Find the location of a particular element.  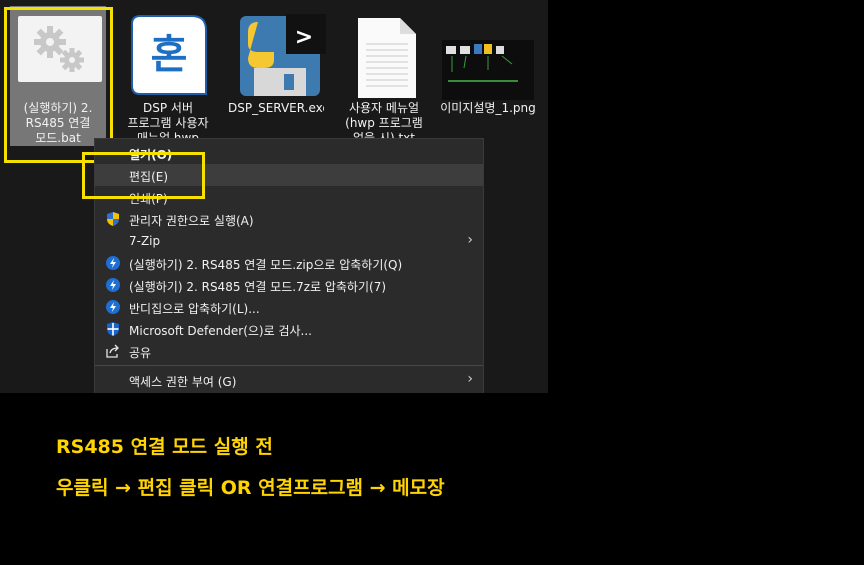

hangul-doc-icon: 혼 is located at coordinates (168, 55).